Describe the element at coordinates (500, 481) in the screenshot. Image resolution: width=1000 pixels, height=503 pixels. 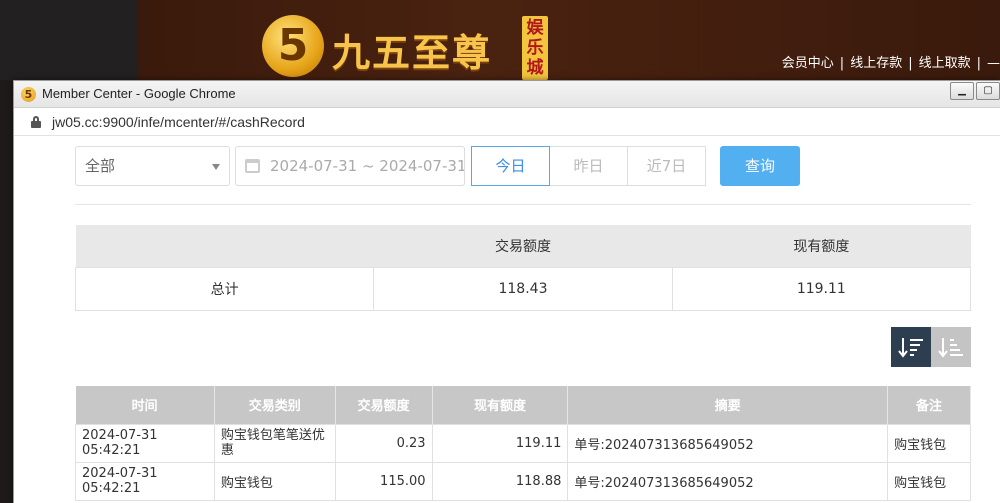
I see `cell-balance: 118.88` at that location.